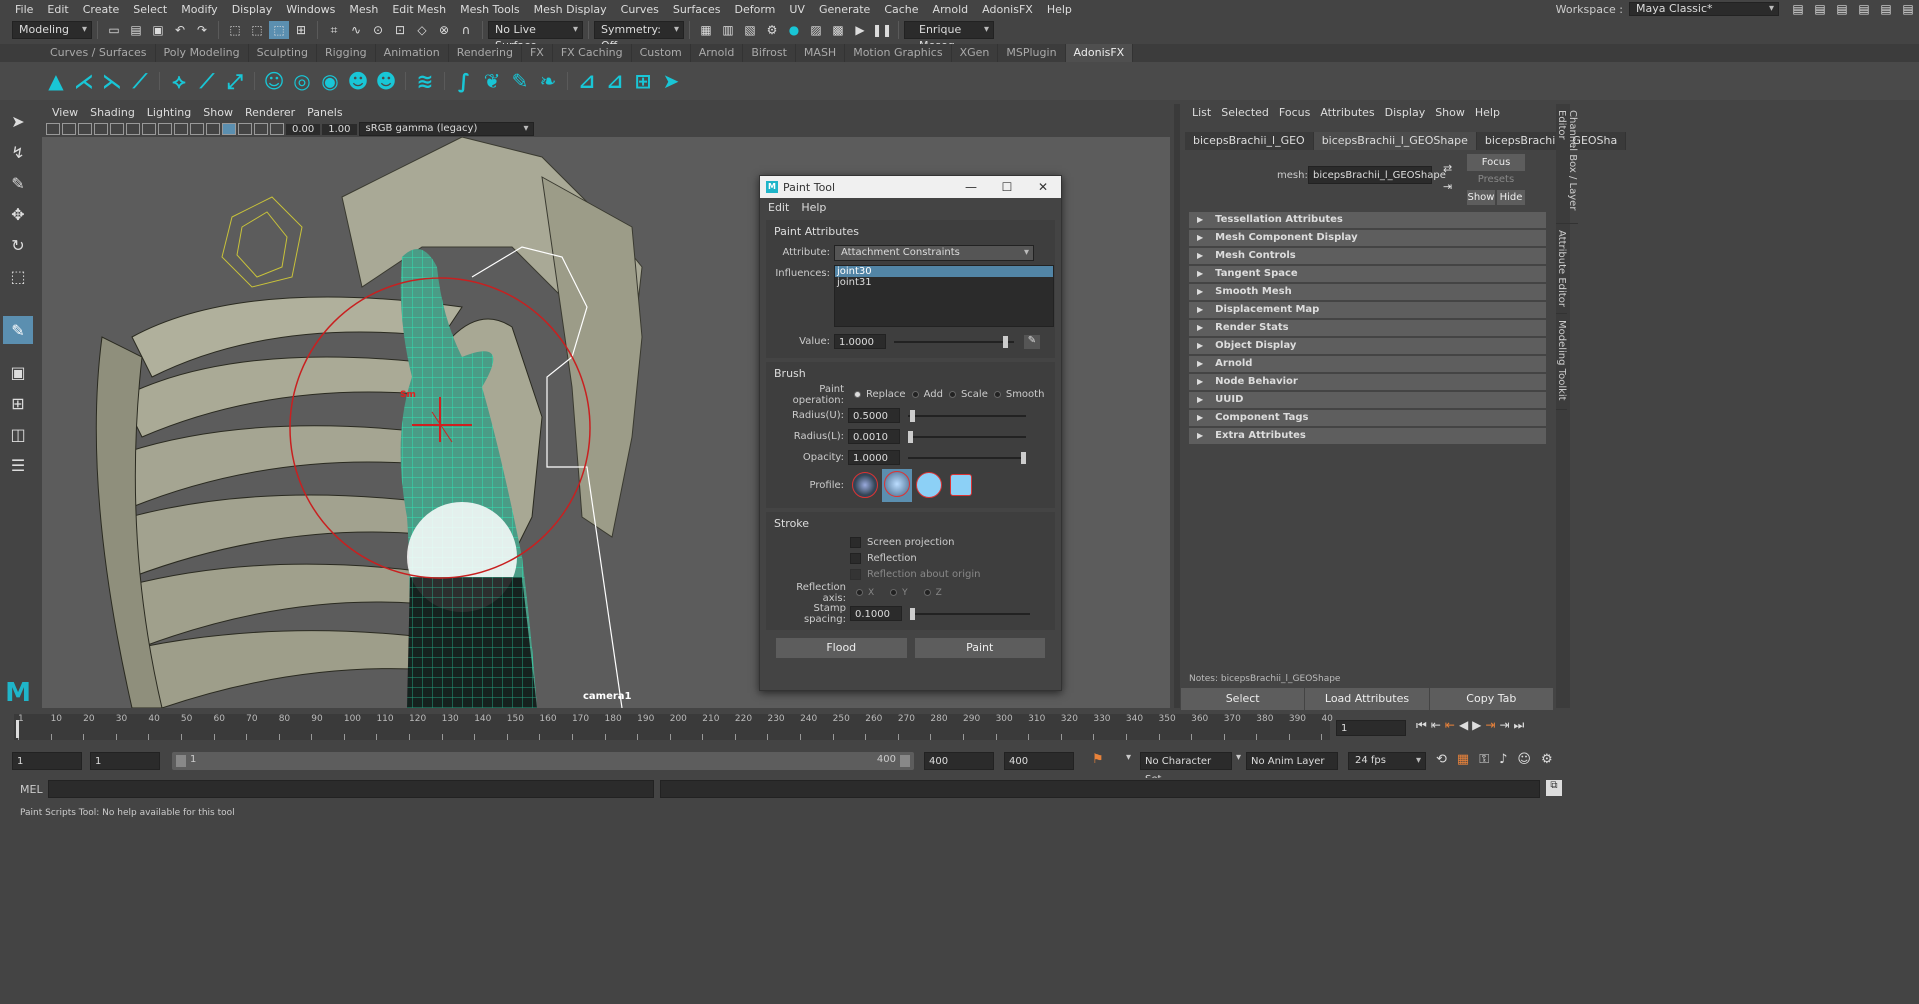 The height and width of the screenshot is (1004, 1919). Describe the element at coordinates (1367, 436) in the screenshot. I see `frame-extra-attributes: Extra Attributes` at that location.